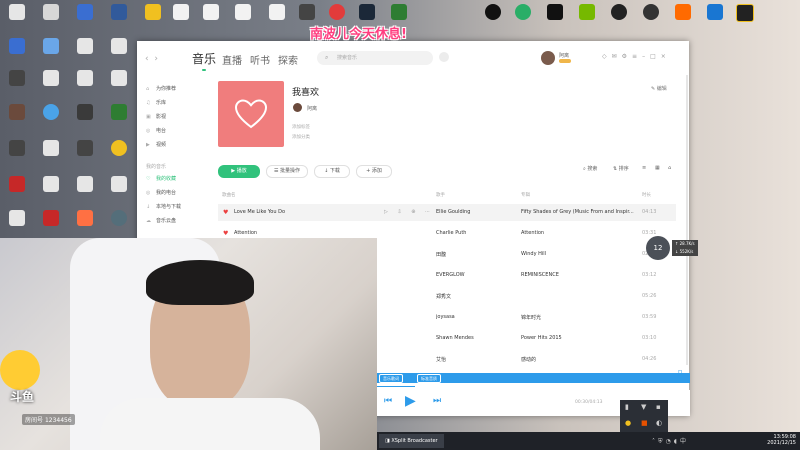 The height and width of the screenshot is (450, 800). I want to click on song-artist: 艾怡, so click(476, 359).